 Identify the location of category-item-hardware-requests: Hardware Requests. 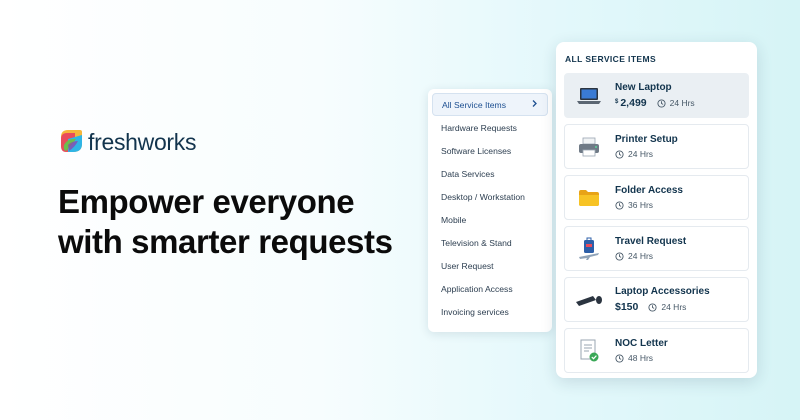
(490, 127).